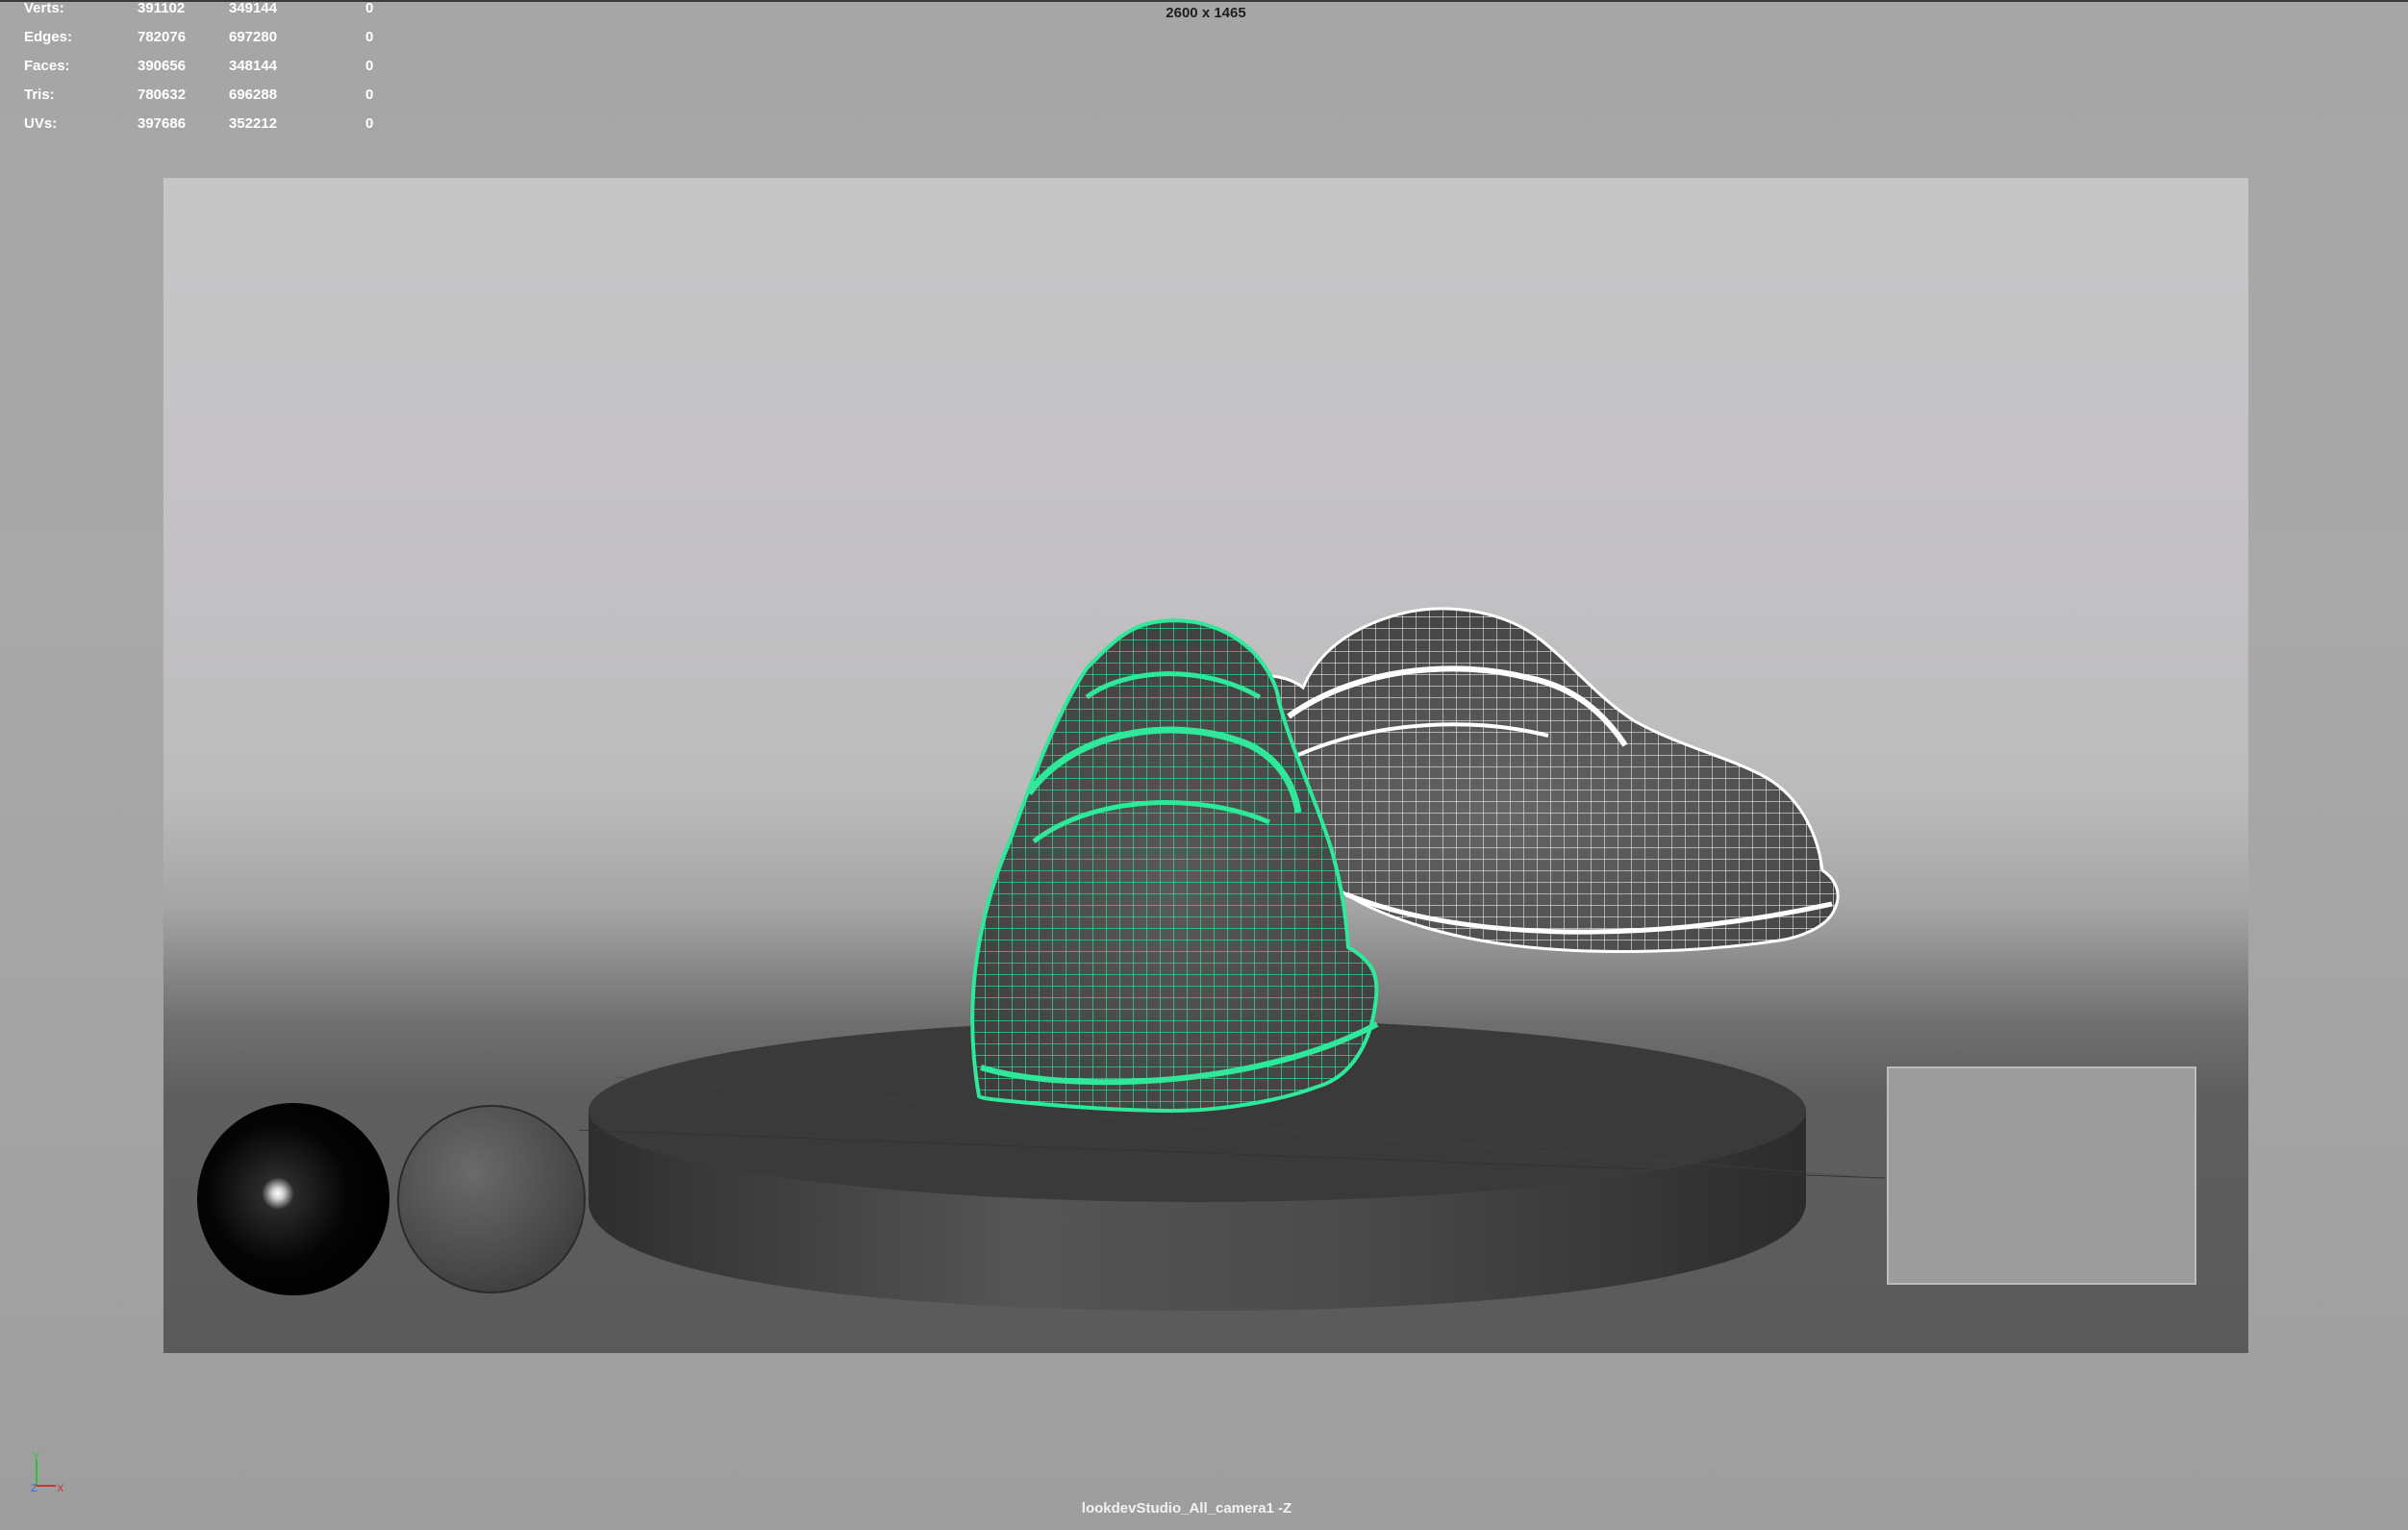  What do you see at coordinates (254, 8) in the screenshot?
I see `hud-value: 349144` at bounding box center [254, 8].